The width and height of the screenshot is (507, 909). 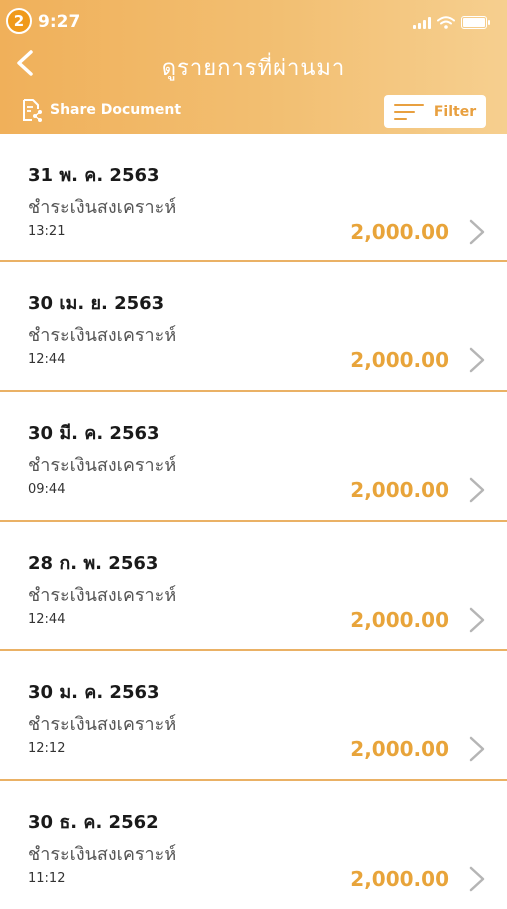 I want to click on battery-icon, so click(x=475, y=22).